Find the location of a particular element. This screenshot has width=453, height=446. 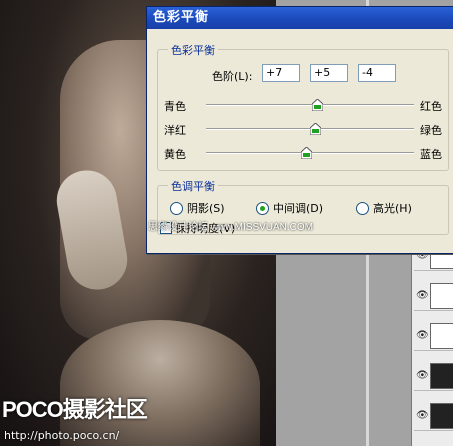

slider-label-cyan: 青色 is located at coordinates (175, 106).